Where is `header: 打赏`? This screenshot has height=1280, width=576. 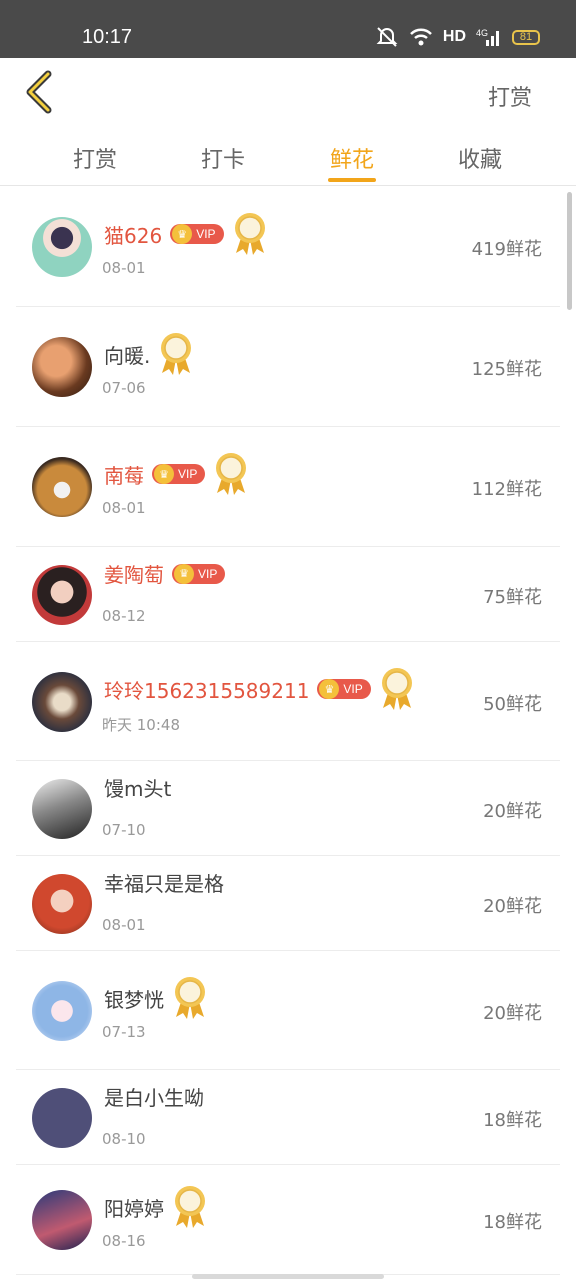 header: 打赏 is located at coordinates (288, 93).